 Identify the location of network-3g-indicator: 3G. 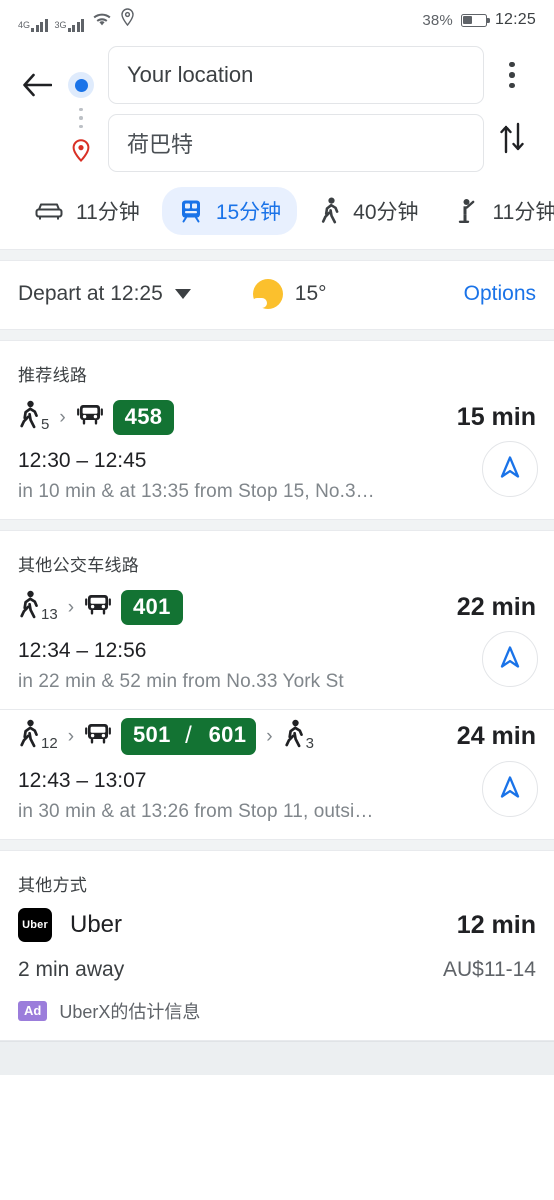
(70, 25).